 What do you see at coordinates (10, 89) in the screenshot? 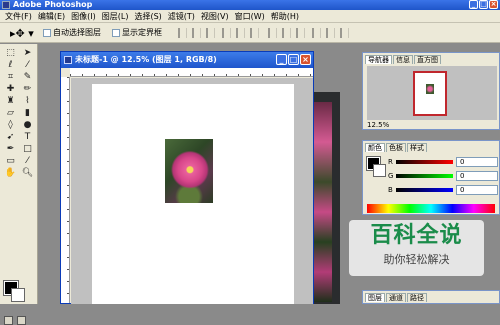
I see `healing-brush-icon: ✚` at bounding box center [10, 89].